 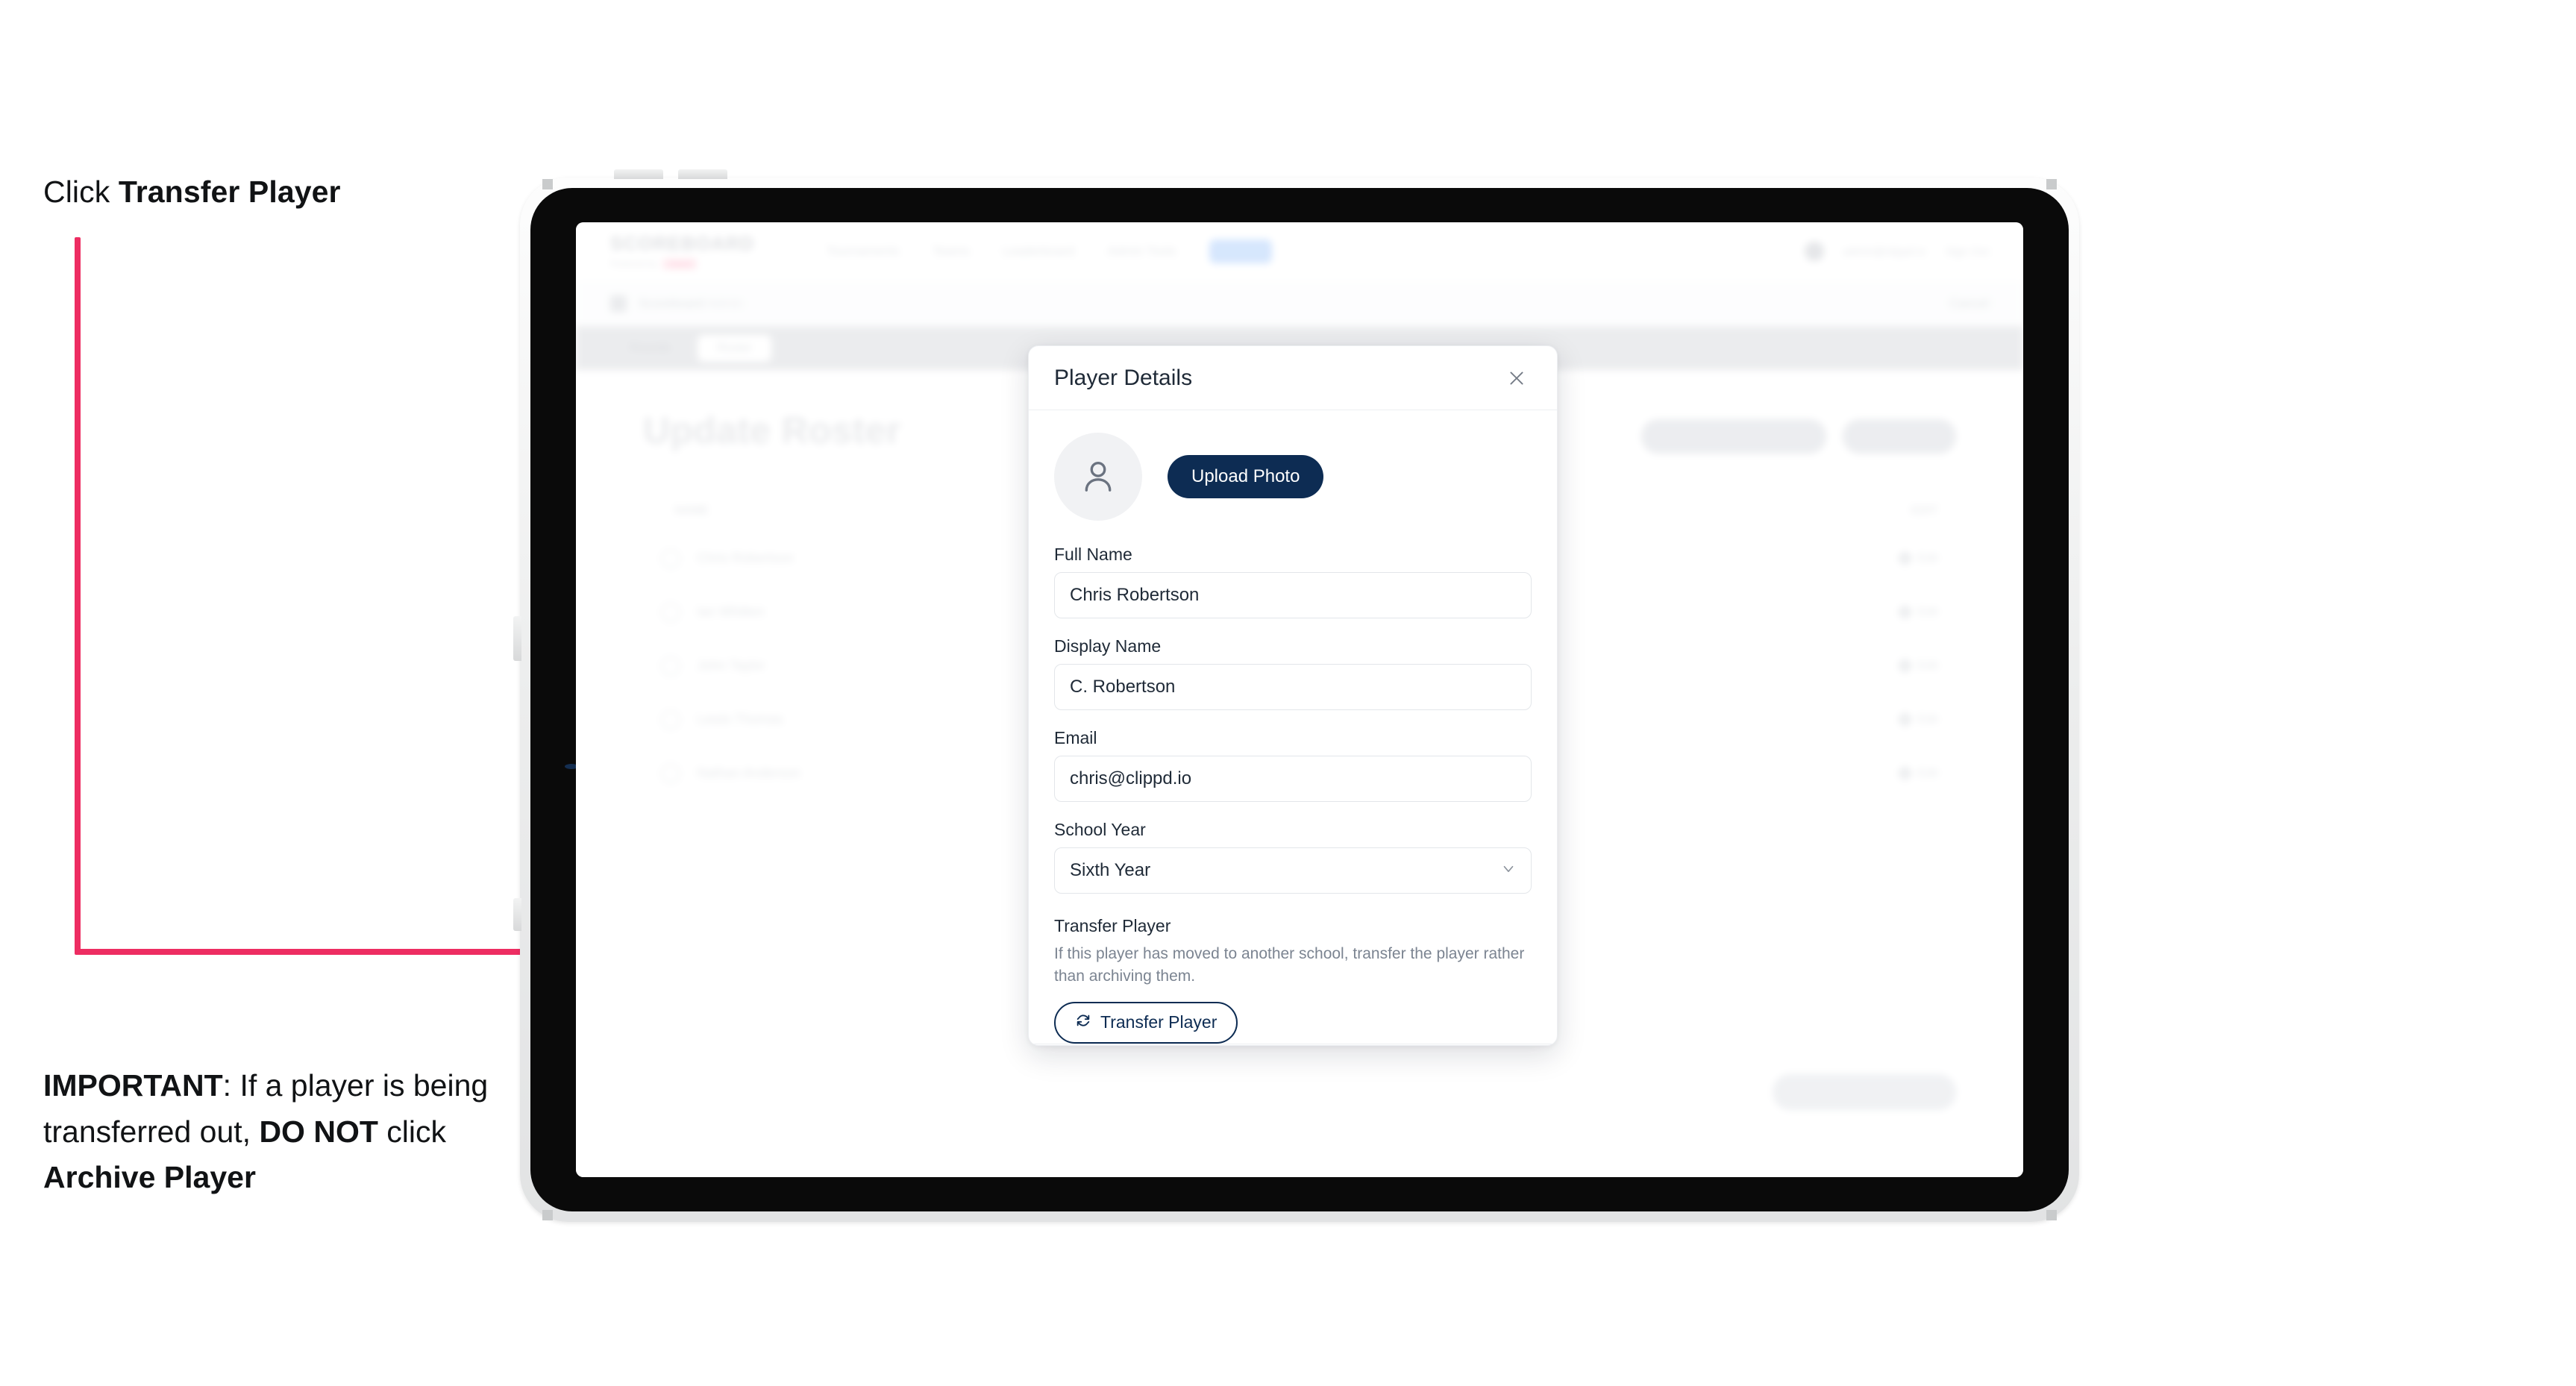 I want to click on school-year-select, so click(x=1293, y=870).